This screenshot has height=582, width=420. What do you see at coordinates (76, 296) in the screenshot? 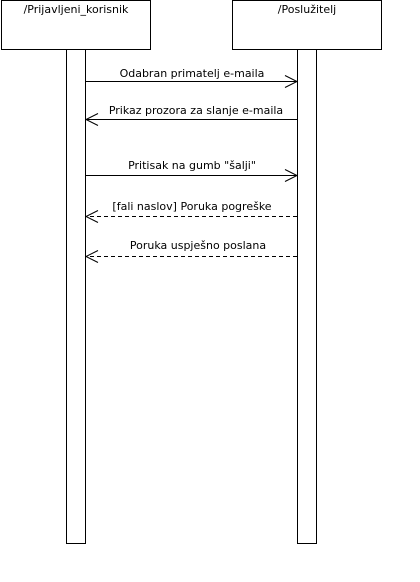
I see `activation-bar-prijavljeni-korisnik` at bounding box center [76, 296].